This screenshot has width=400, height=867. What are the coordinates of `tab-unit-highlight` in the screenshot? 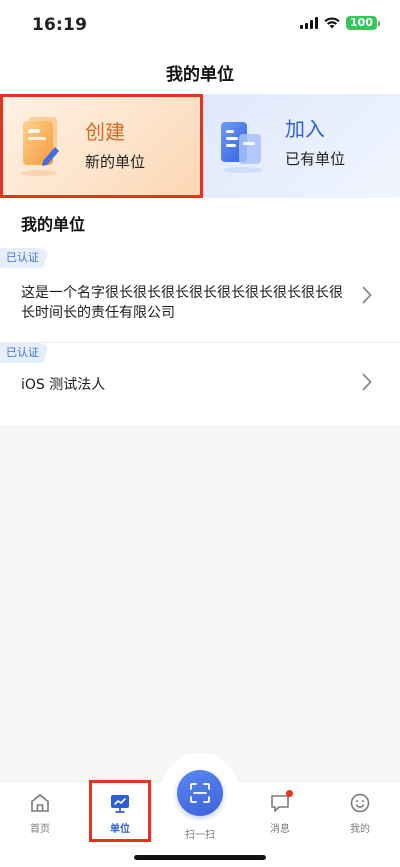 It's located at (120, 811).